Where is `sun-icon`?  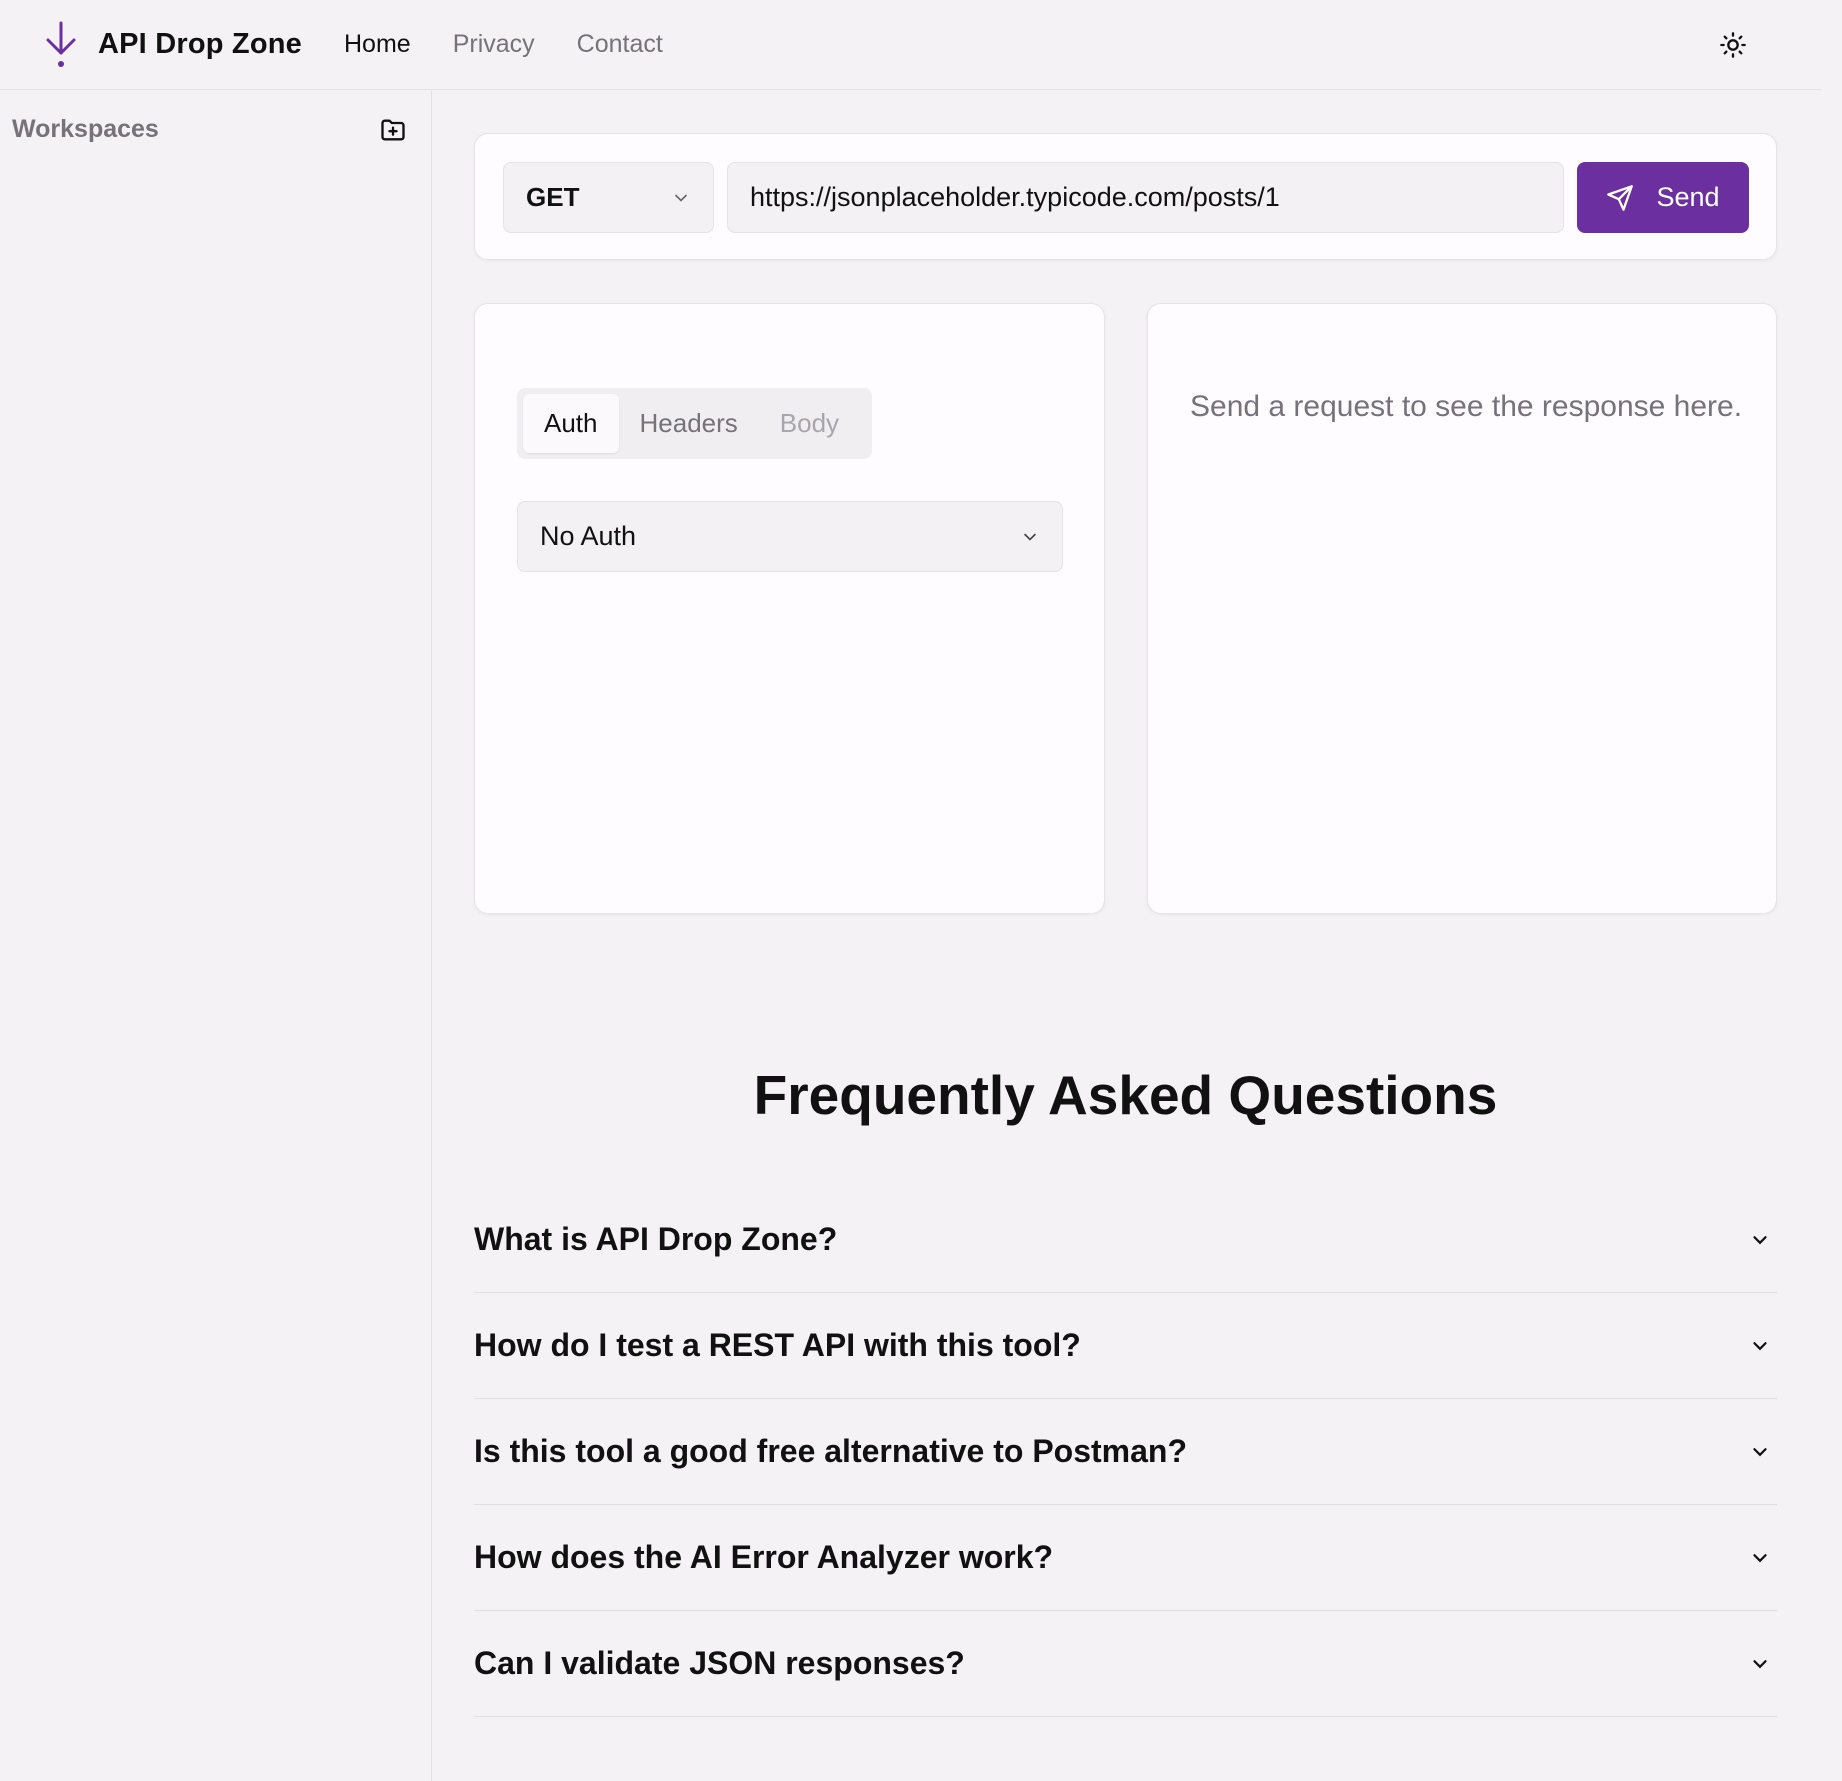
sun-icon is located at coordinates (1733, 45).